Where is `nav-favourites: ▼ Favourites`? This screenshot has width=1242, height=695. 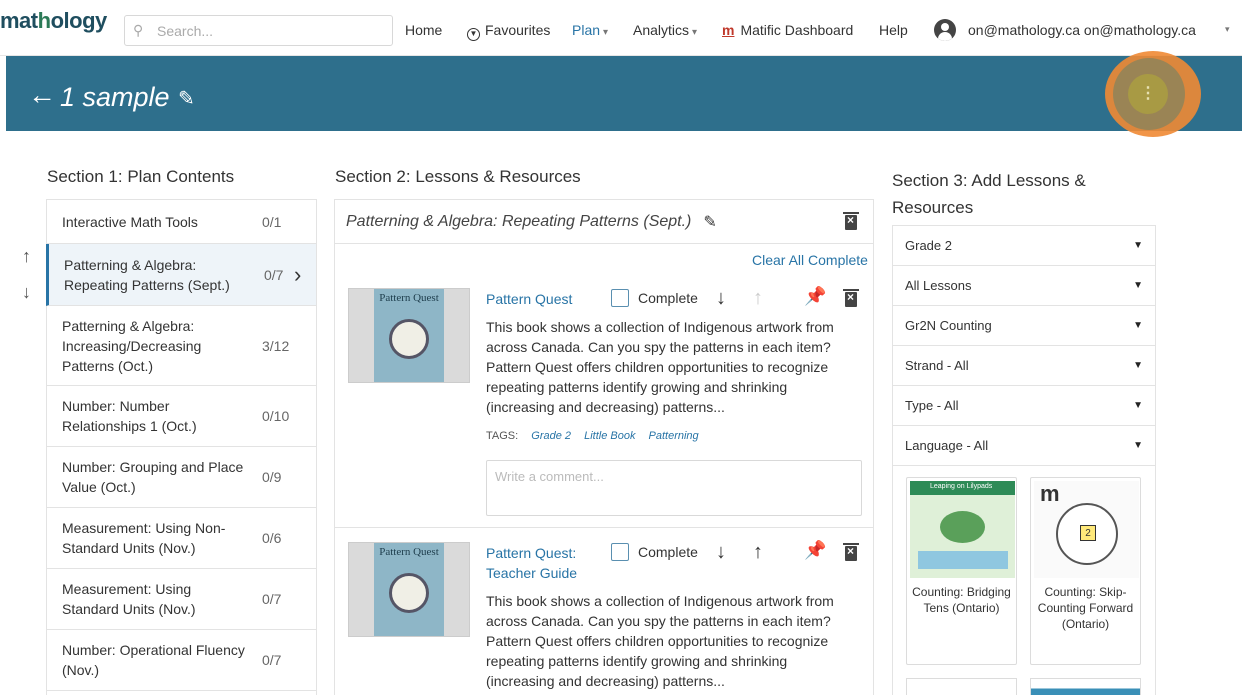 nav-favourites: ▼ Favourites is located at coordinates (508, 31).